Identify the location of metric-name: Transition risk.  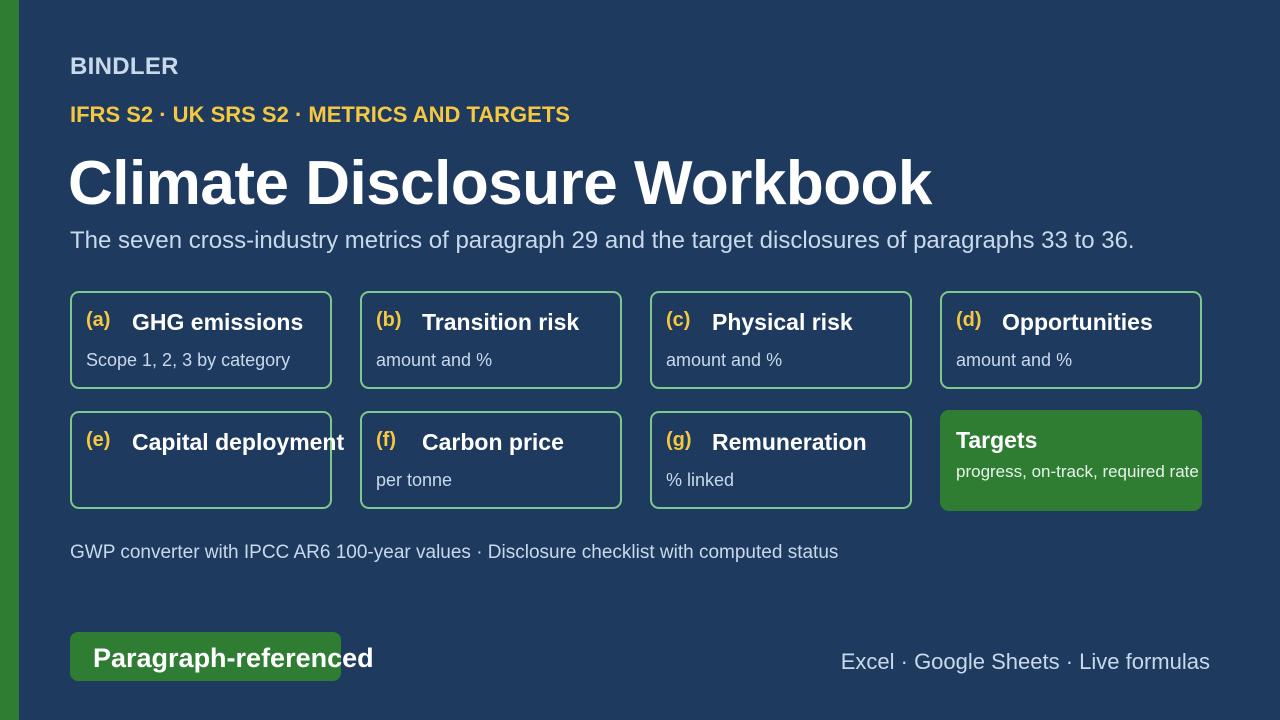
(501, 322).